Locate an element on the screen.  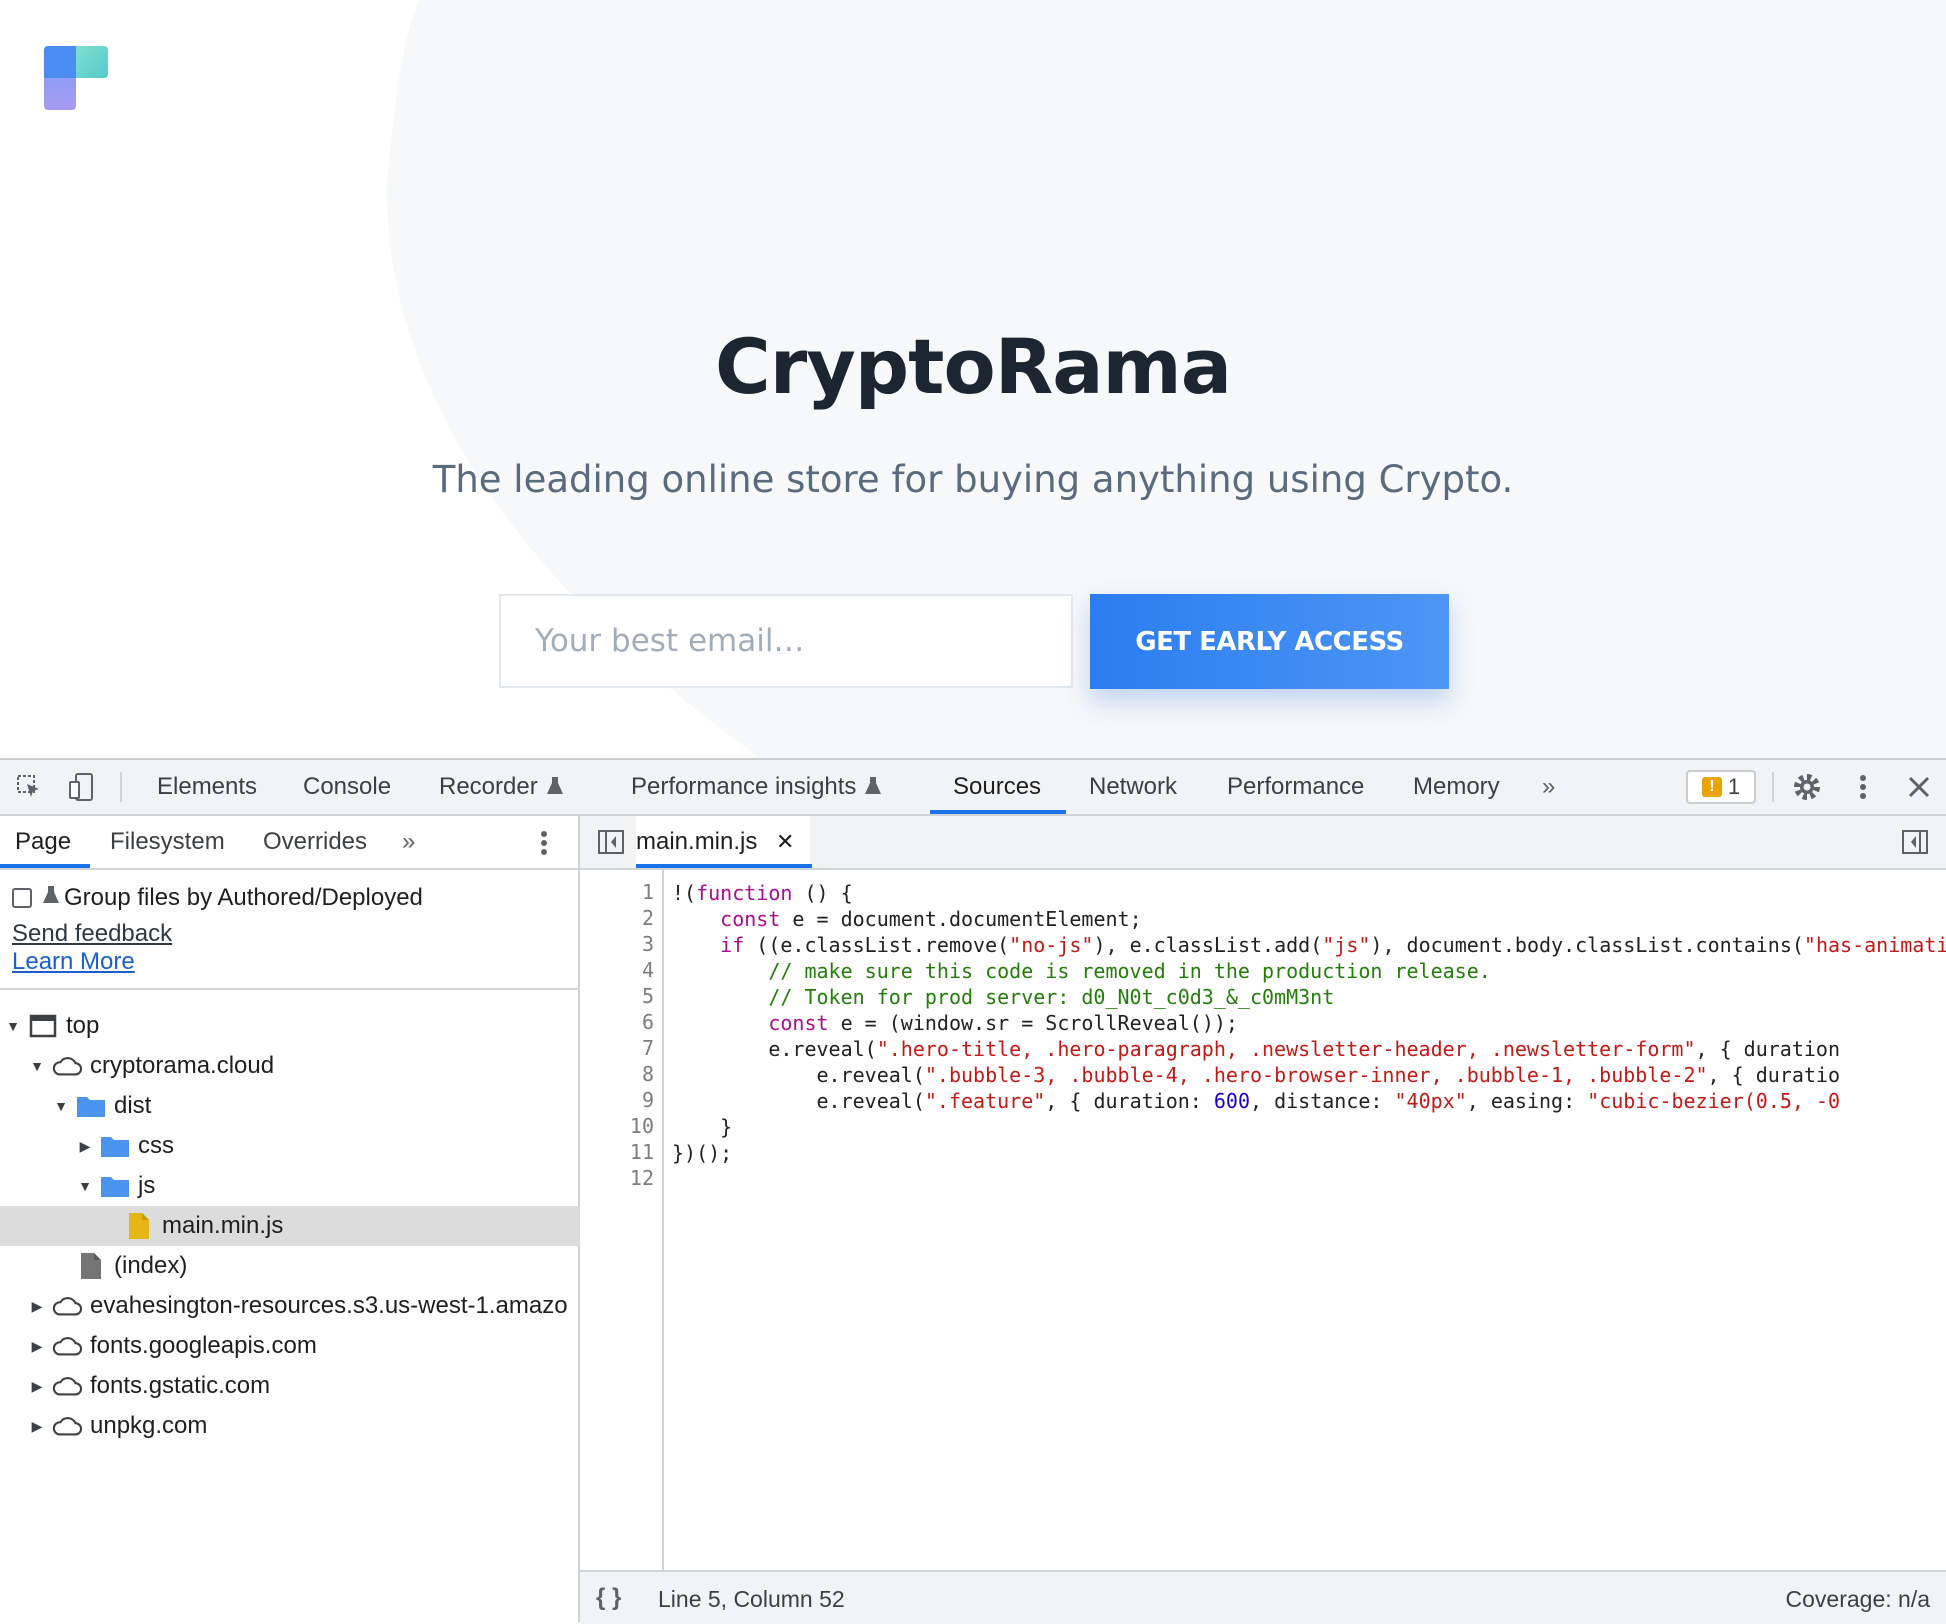
send-feedback-link: Send feedback is located at coordinates (92, 934).